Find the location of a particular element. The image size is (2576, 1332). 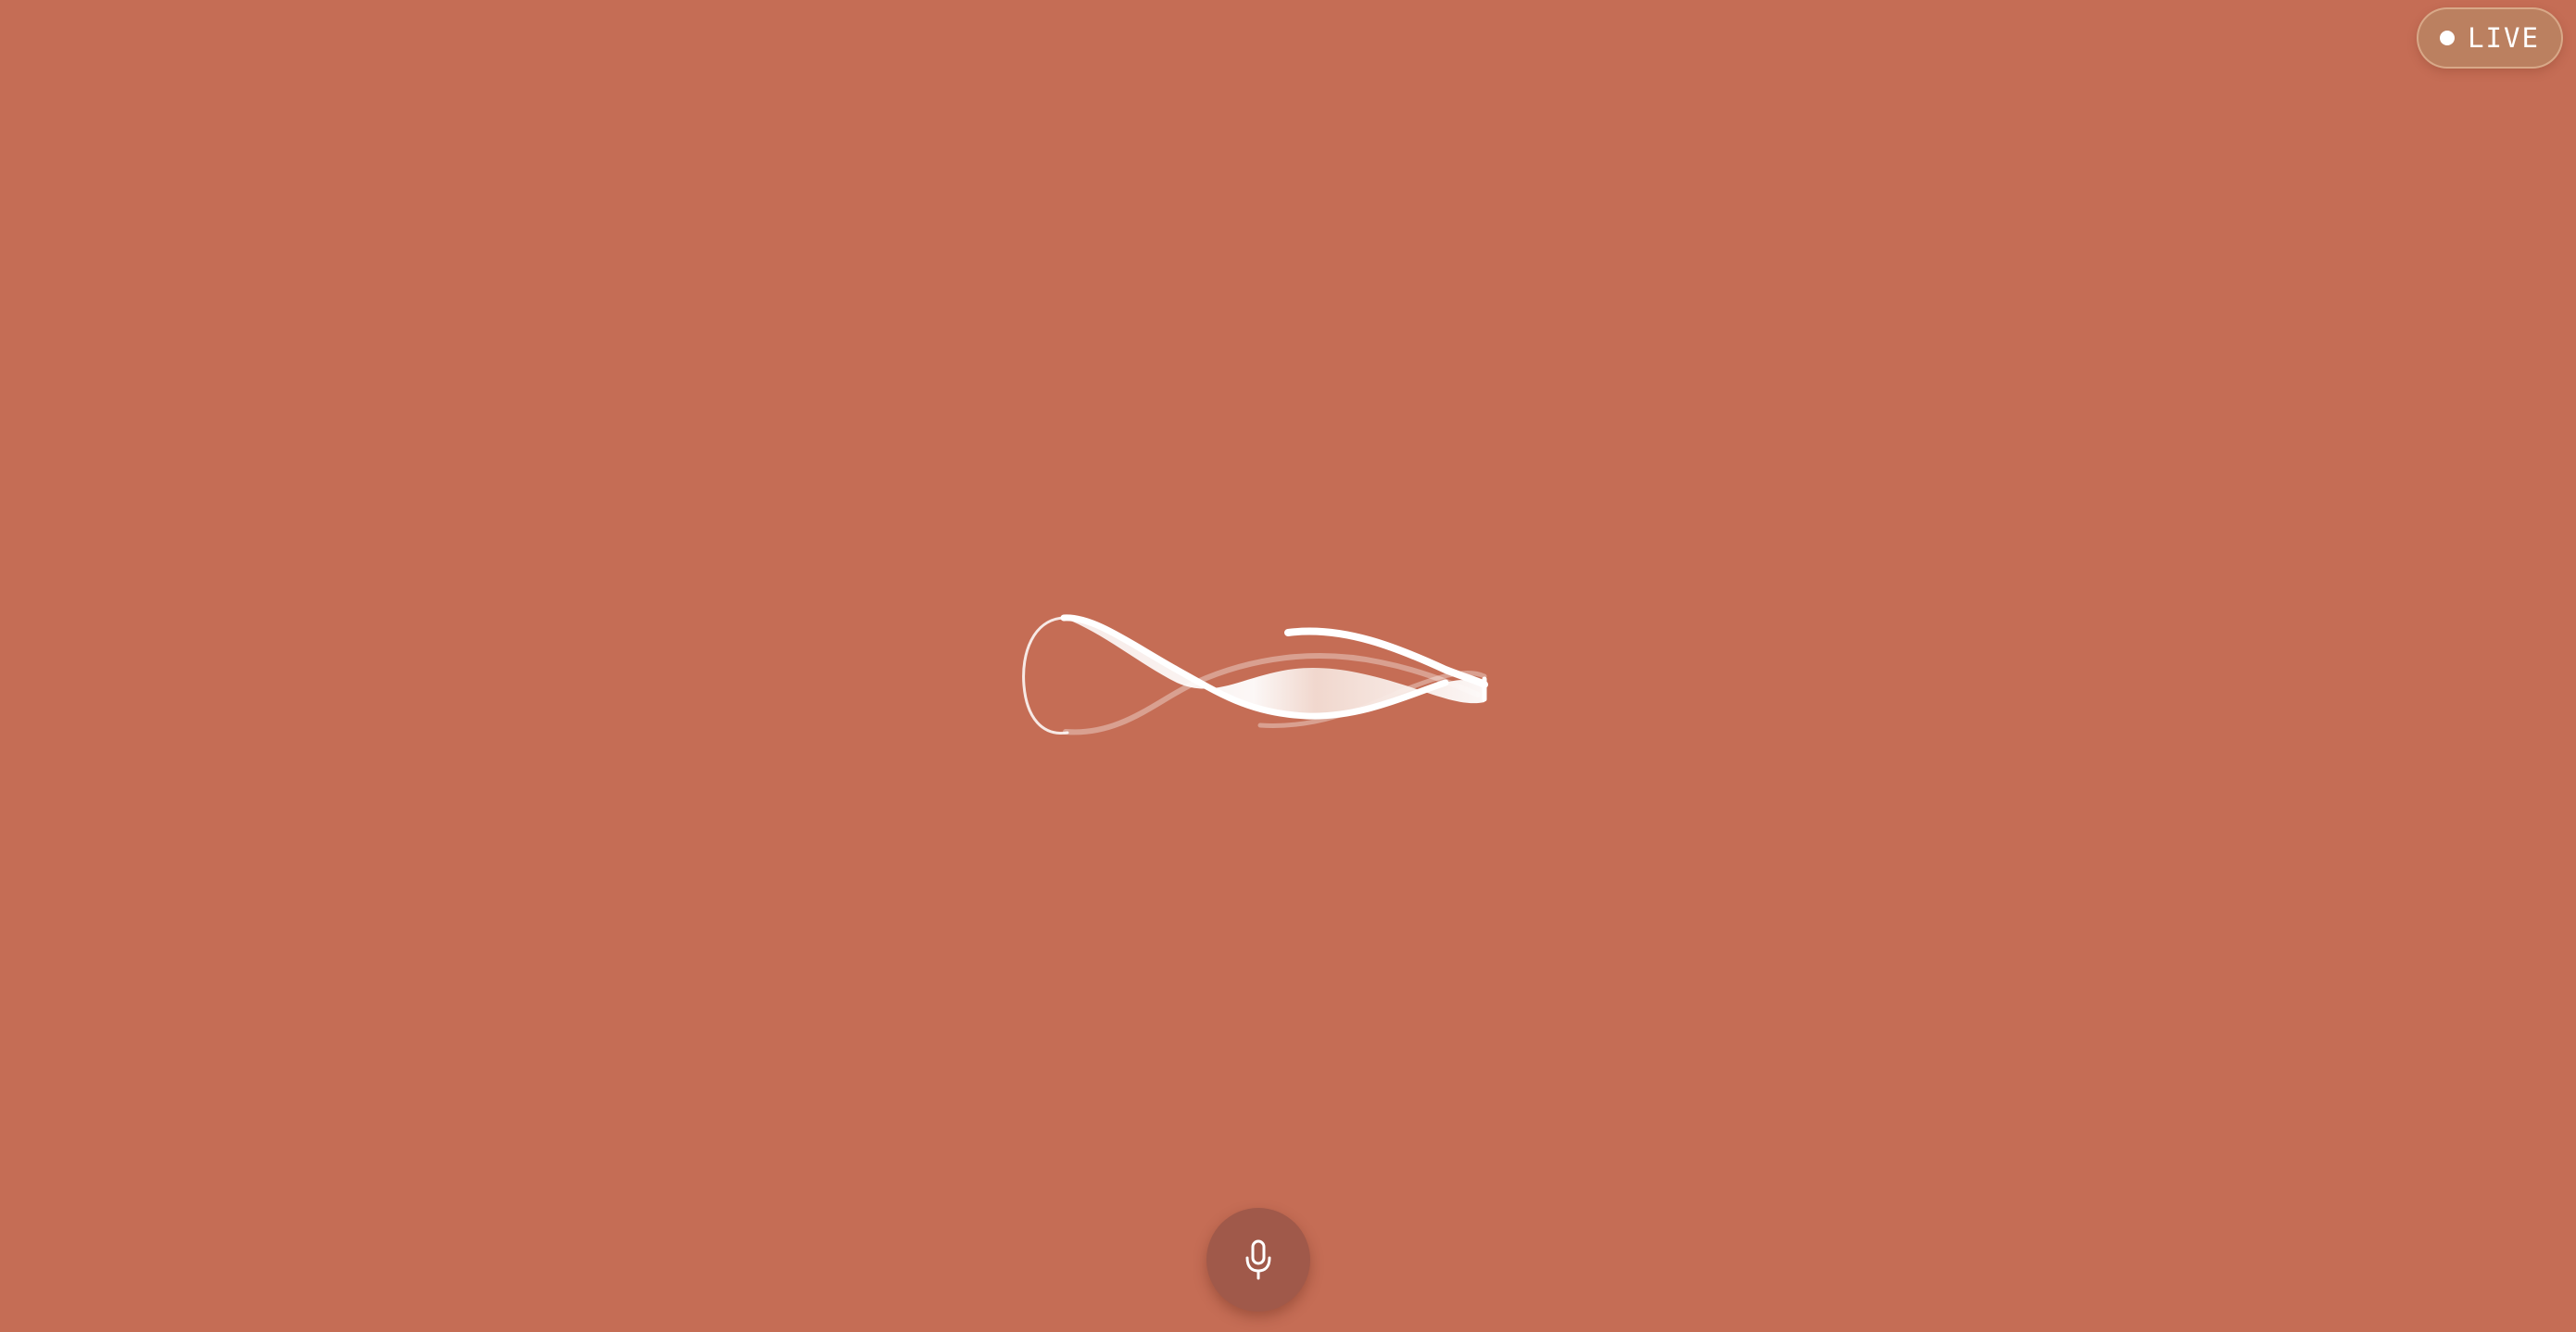

infinity-ribbon-icon is located at coordinates (1255, 674).